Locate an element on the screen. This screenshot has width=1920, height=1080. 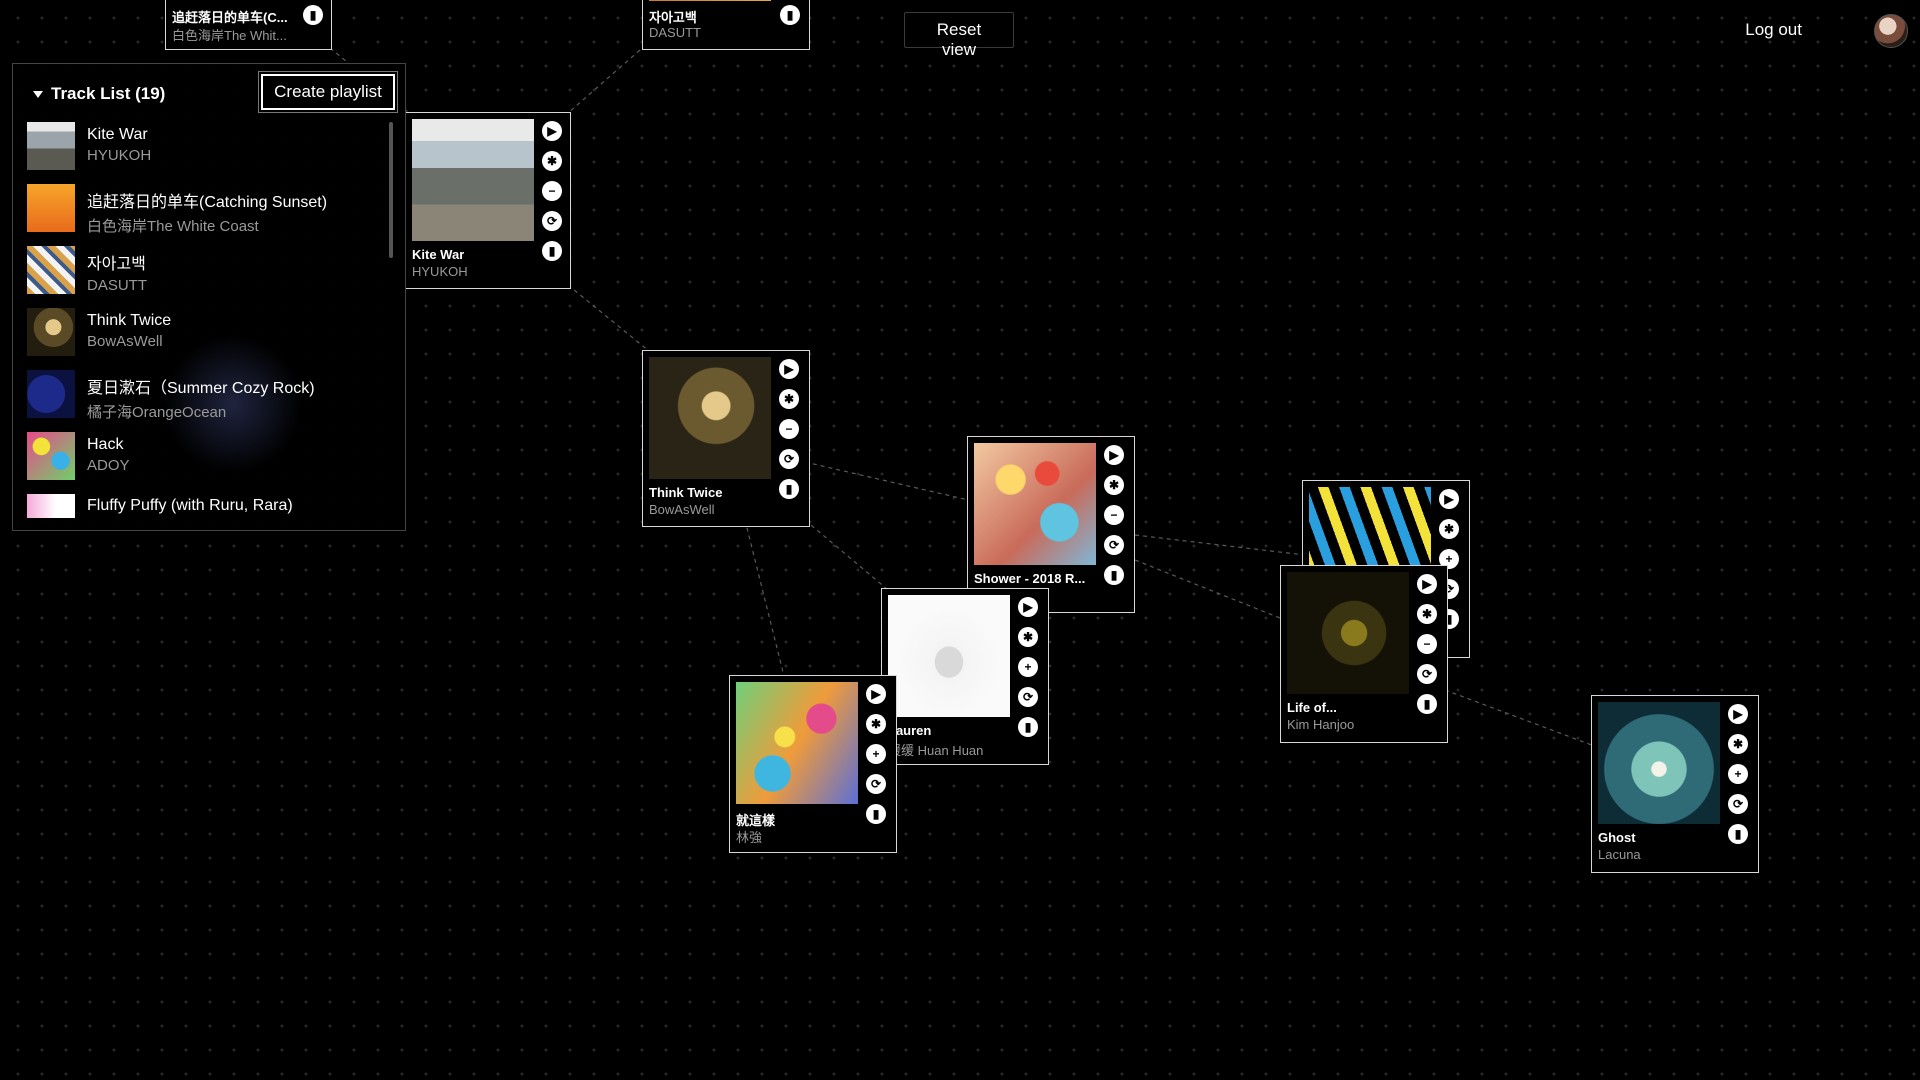
list-item: Fluffy Puffy (with Ruru, Rara) is located at coordinates (208, 509).